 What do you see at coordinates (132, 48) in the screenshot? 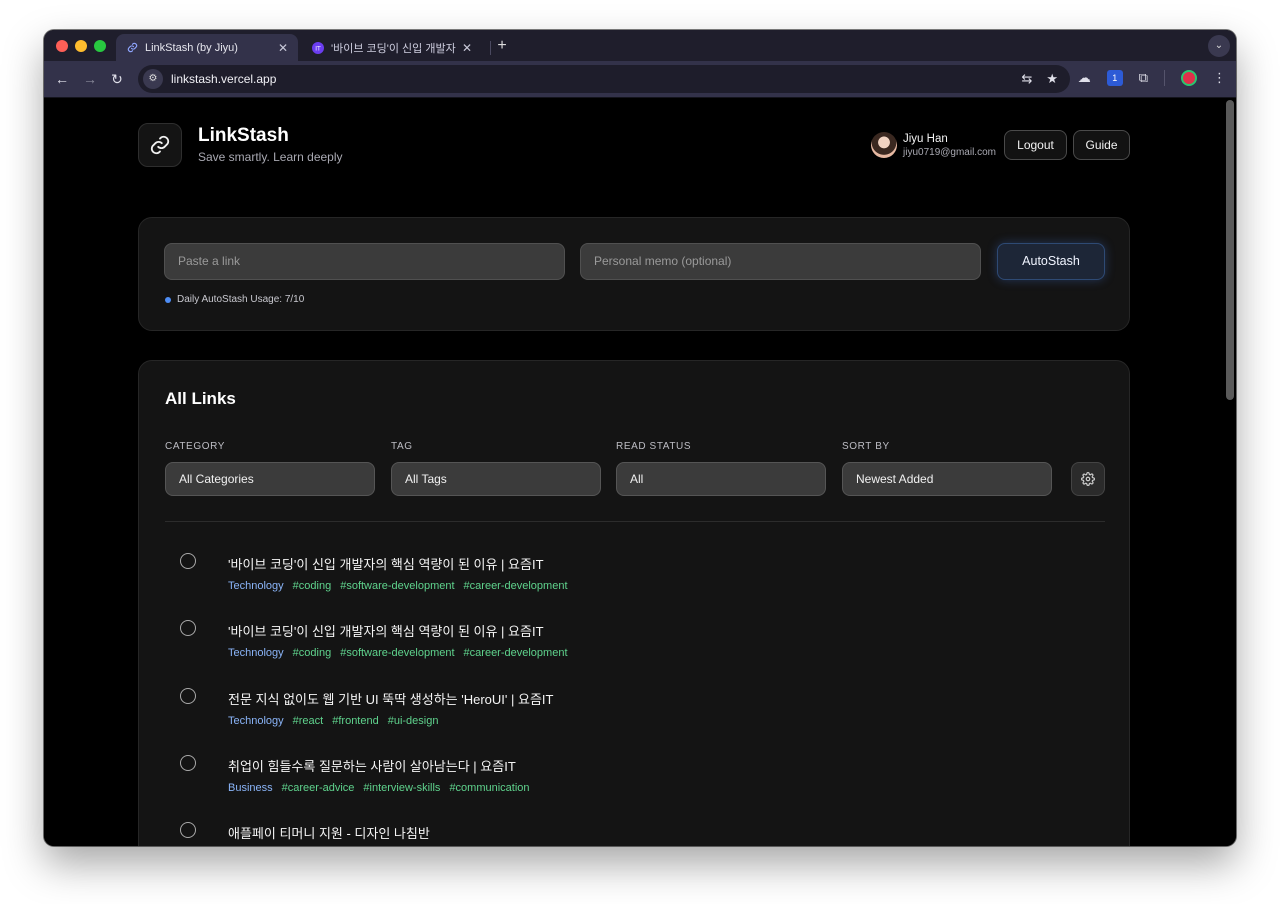
I see `link-icon` at bounding box center [132, 48].